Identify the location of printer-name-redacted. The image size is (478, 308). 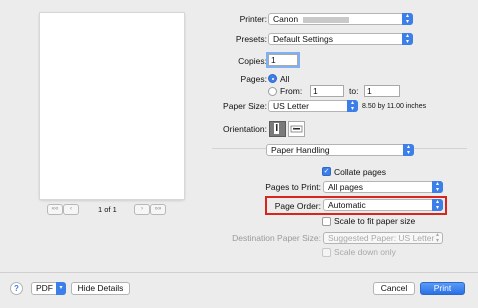
(326, 19).